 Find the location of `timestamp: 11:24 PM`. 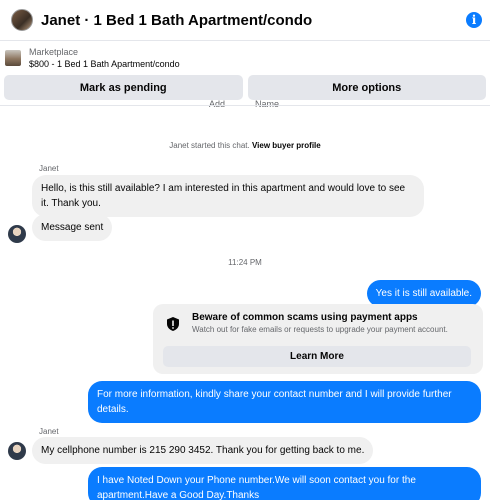

timestamp: 11:24 PM is located at coordinates (245, 262).